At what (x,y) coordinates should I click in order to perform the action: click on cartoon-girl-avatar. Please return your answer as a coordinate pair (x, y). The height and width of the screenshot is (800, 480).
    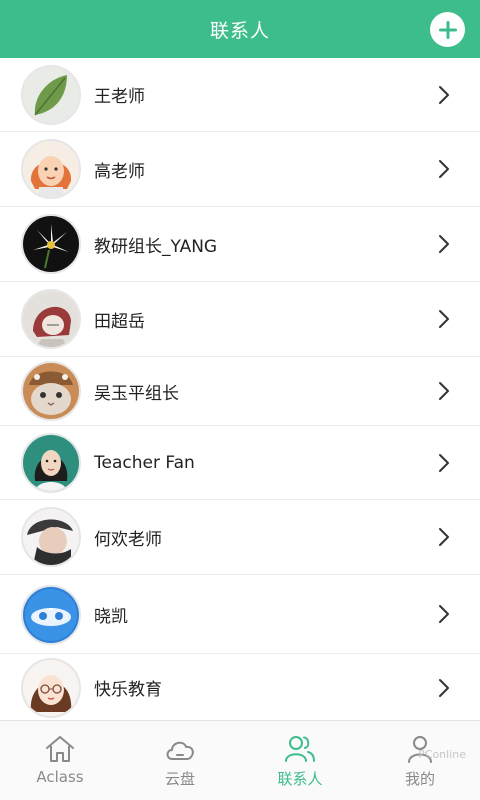
    Looking at the image, I should click on (51, 169).